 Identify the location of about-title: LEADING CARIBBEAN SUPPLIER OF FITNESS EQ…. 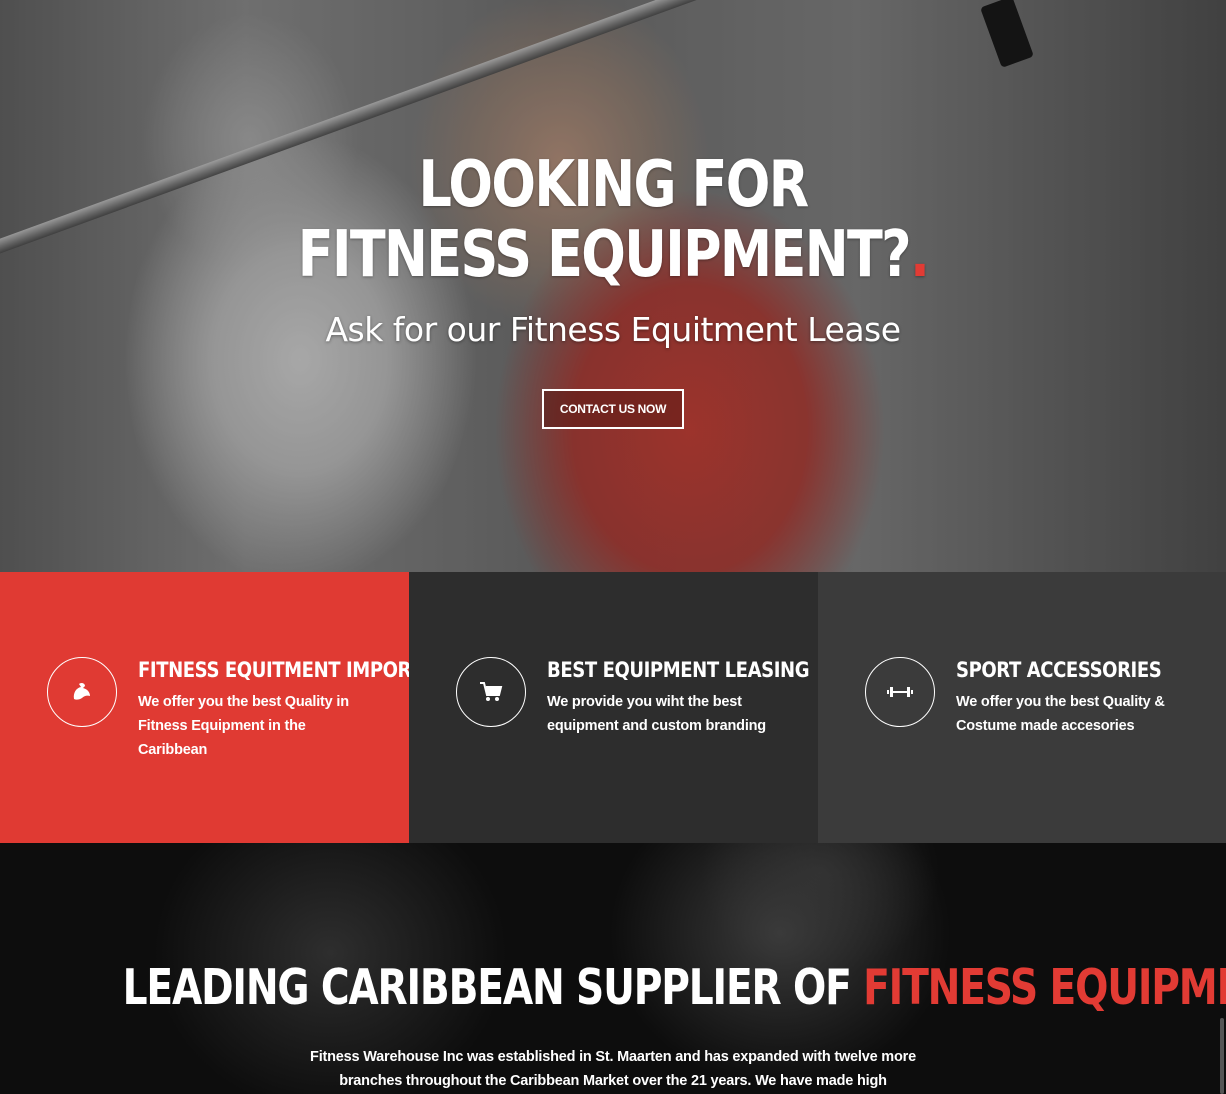
(674, 987).